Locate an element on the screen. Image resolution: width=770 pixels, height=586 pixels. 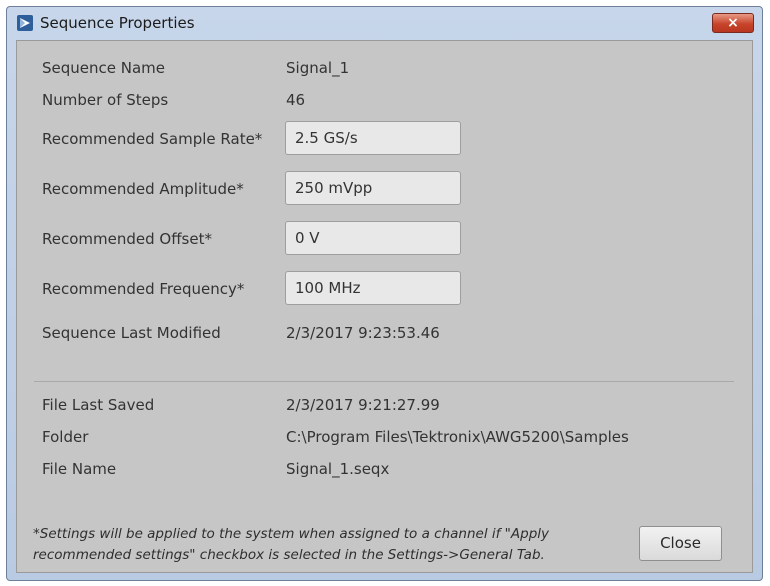
sequence-name-label: Sequence Name is located at coordinates (104, 68).